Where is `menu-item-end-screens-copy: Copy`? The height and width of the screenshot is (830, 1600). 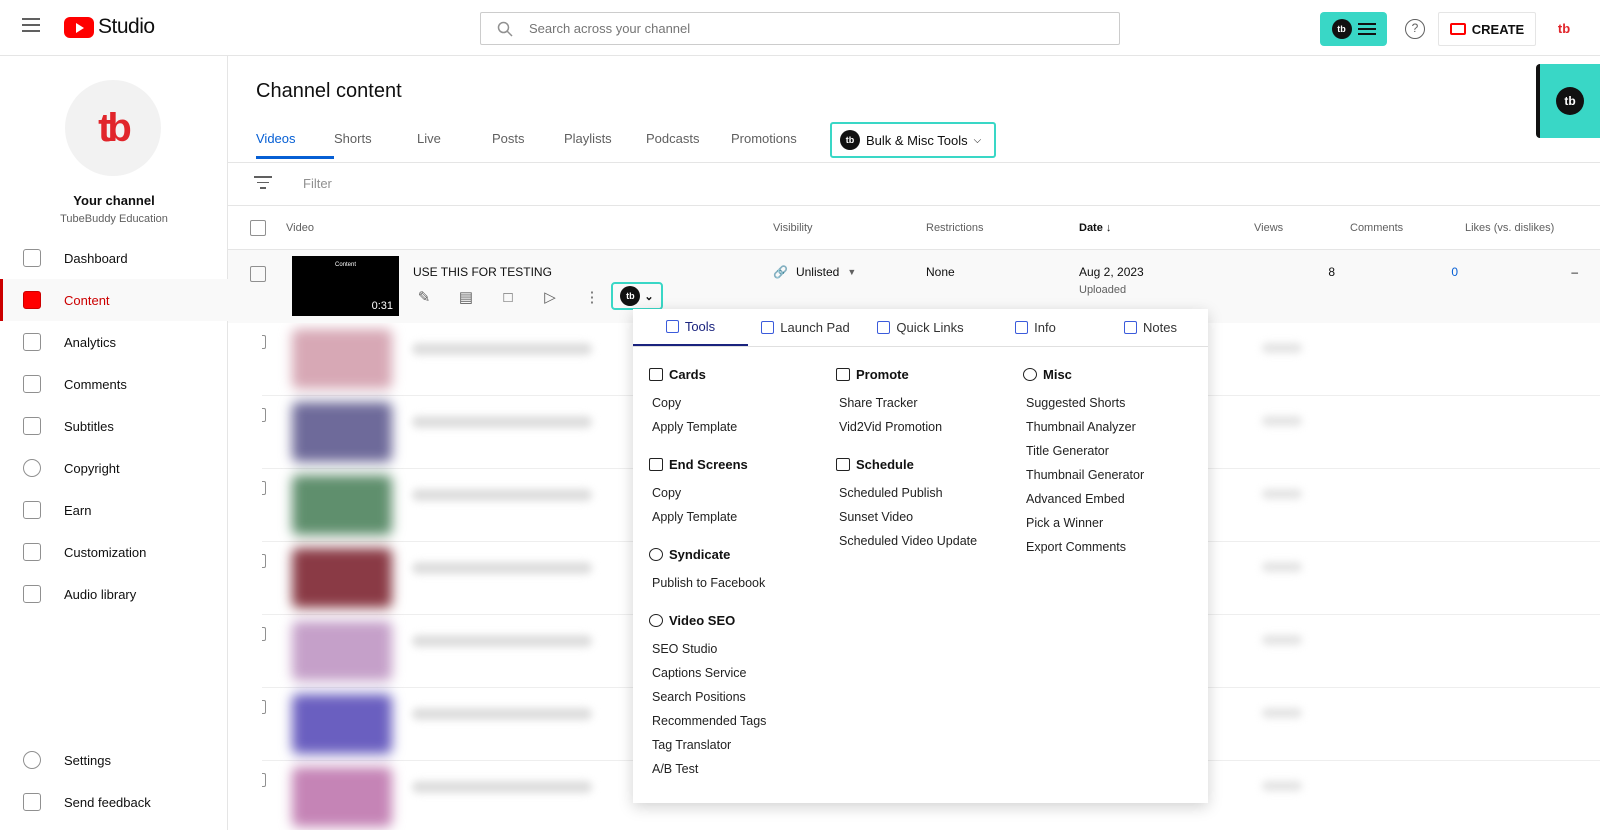 menu-item-end-screens-copy: Copy is located at coordinates (709, 493).